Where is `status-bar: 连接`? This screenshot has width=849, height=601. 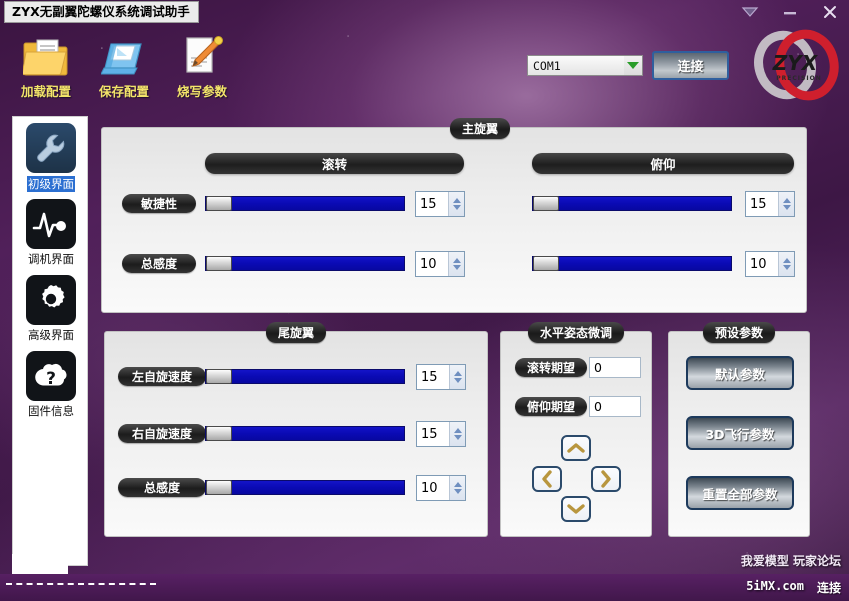
status-bar: 连接 is located at coordinates (424, 587).